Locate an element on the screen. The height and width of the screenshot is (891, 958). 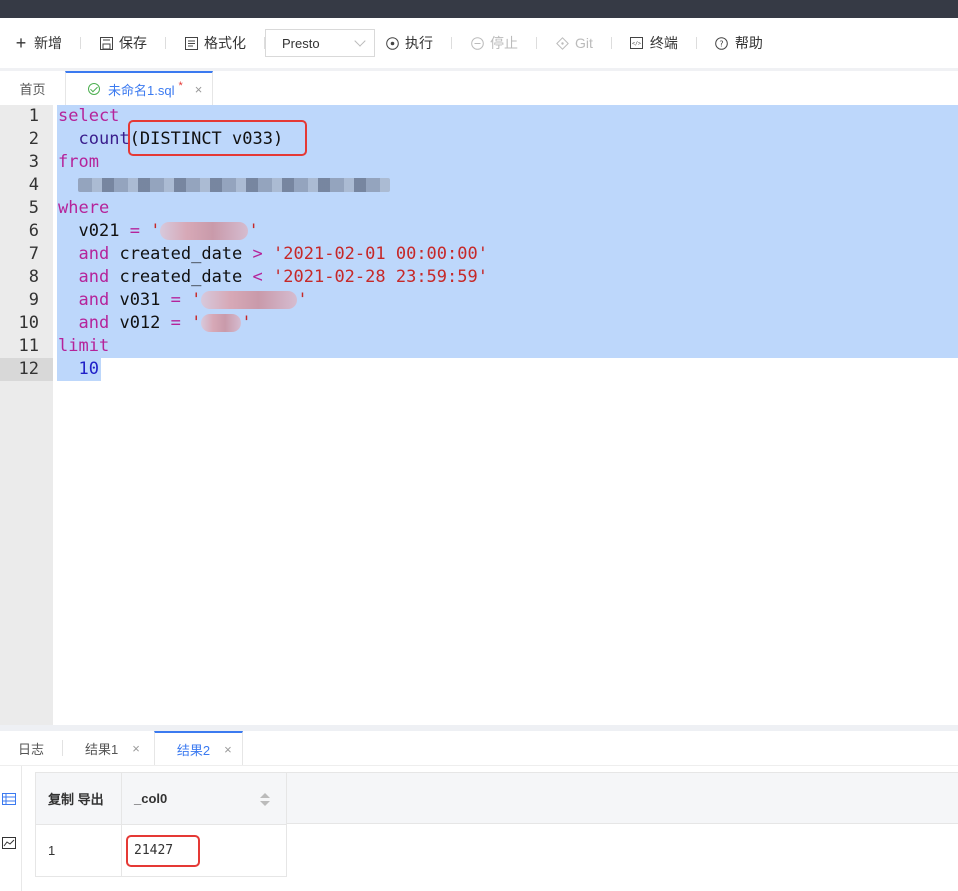
new-button: + 新增 is located at coordinates (38, 43).